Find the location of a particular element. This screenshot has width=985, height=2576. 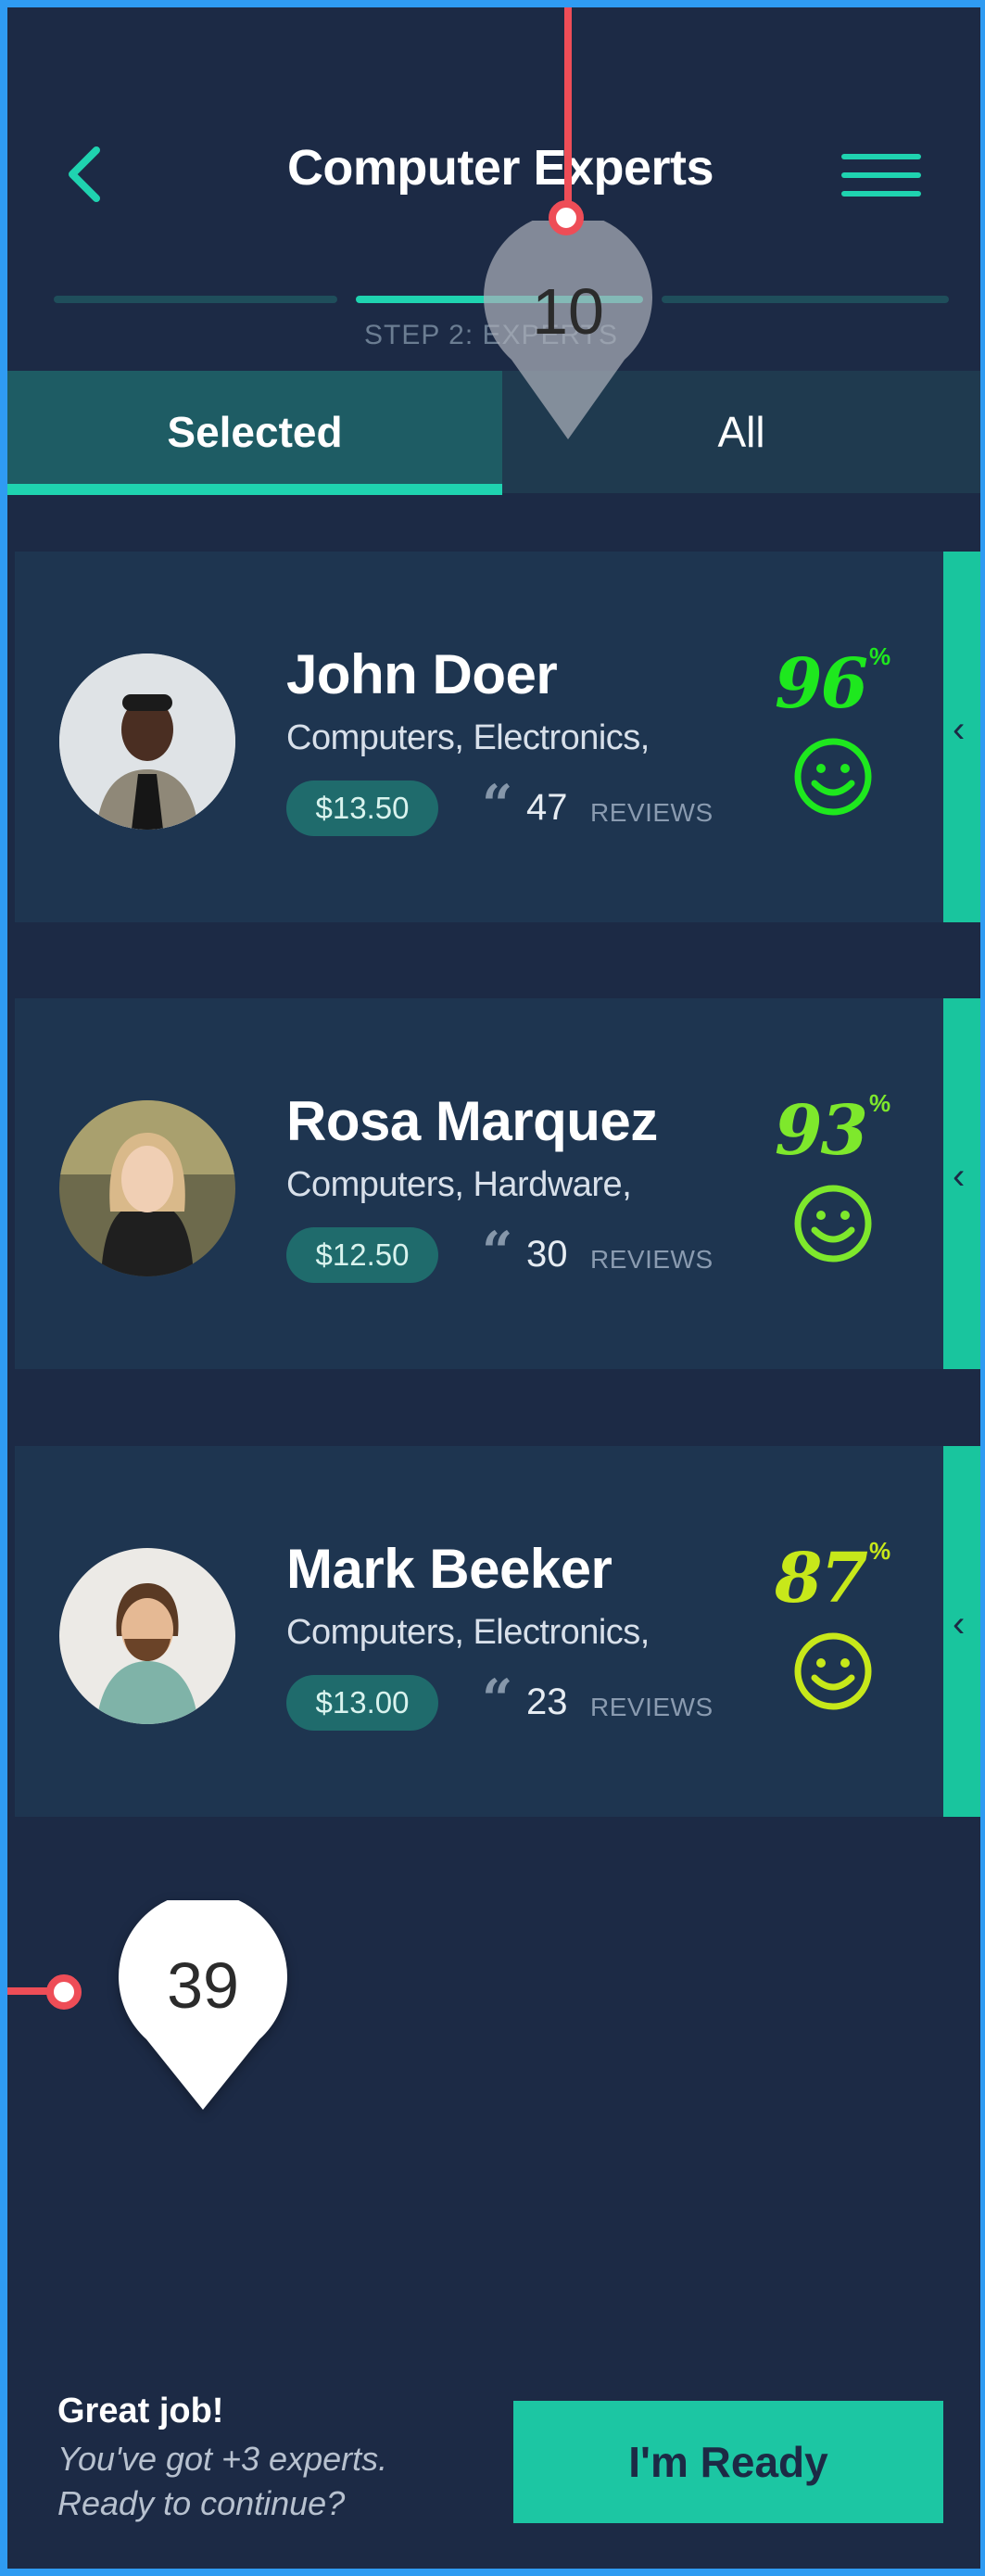

price-badge: $13.50 is located at coordinates (362, 808).